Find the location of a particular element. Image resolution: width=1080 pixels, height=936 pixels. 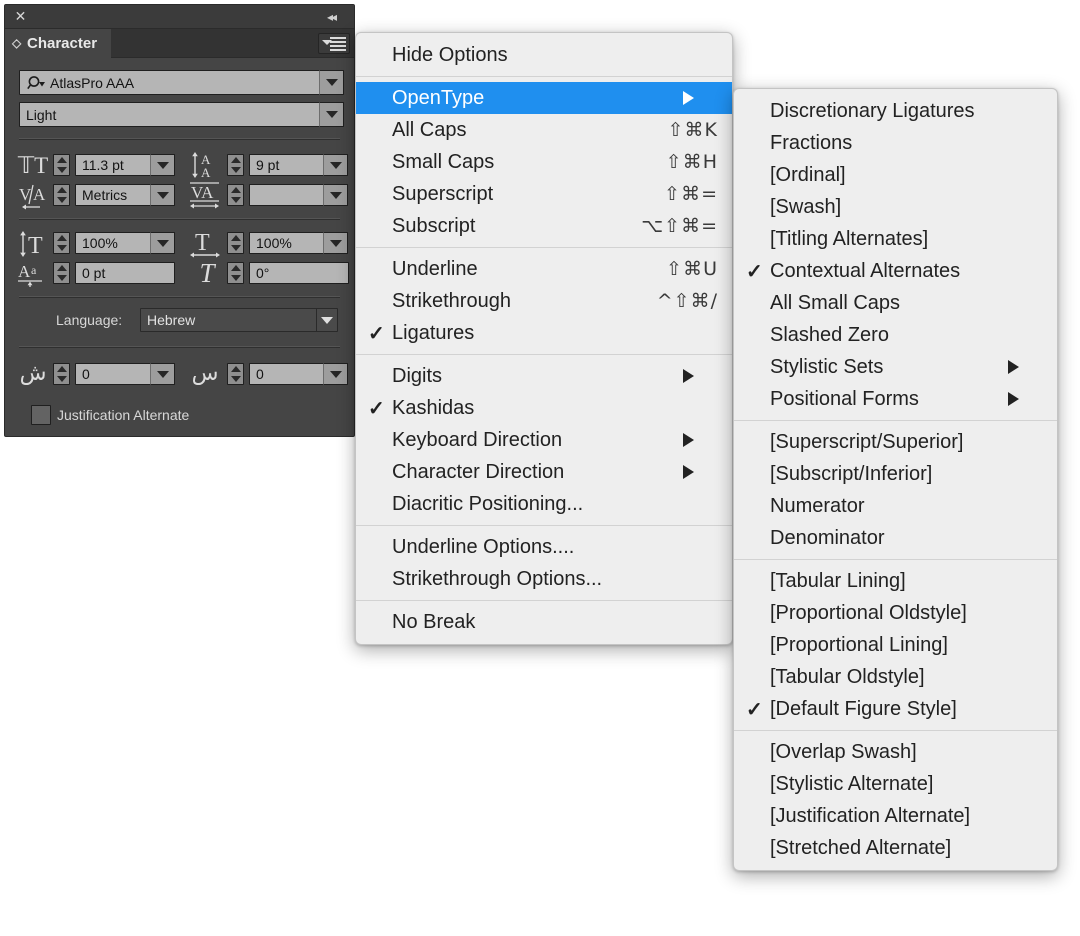

menu-item-superscript-superior: [Superscript/Superior] is located at coordinates (895, 442).